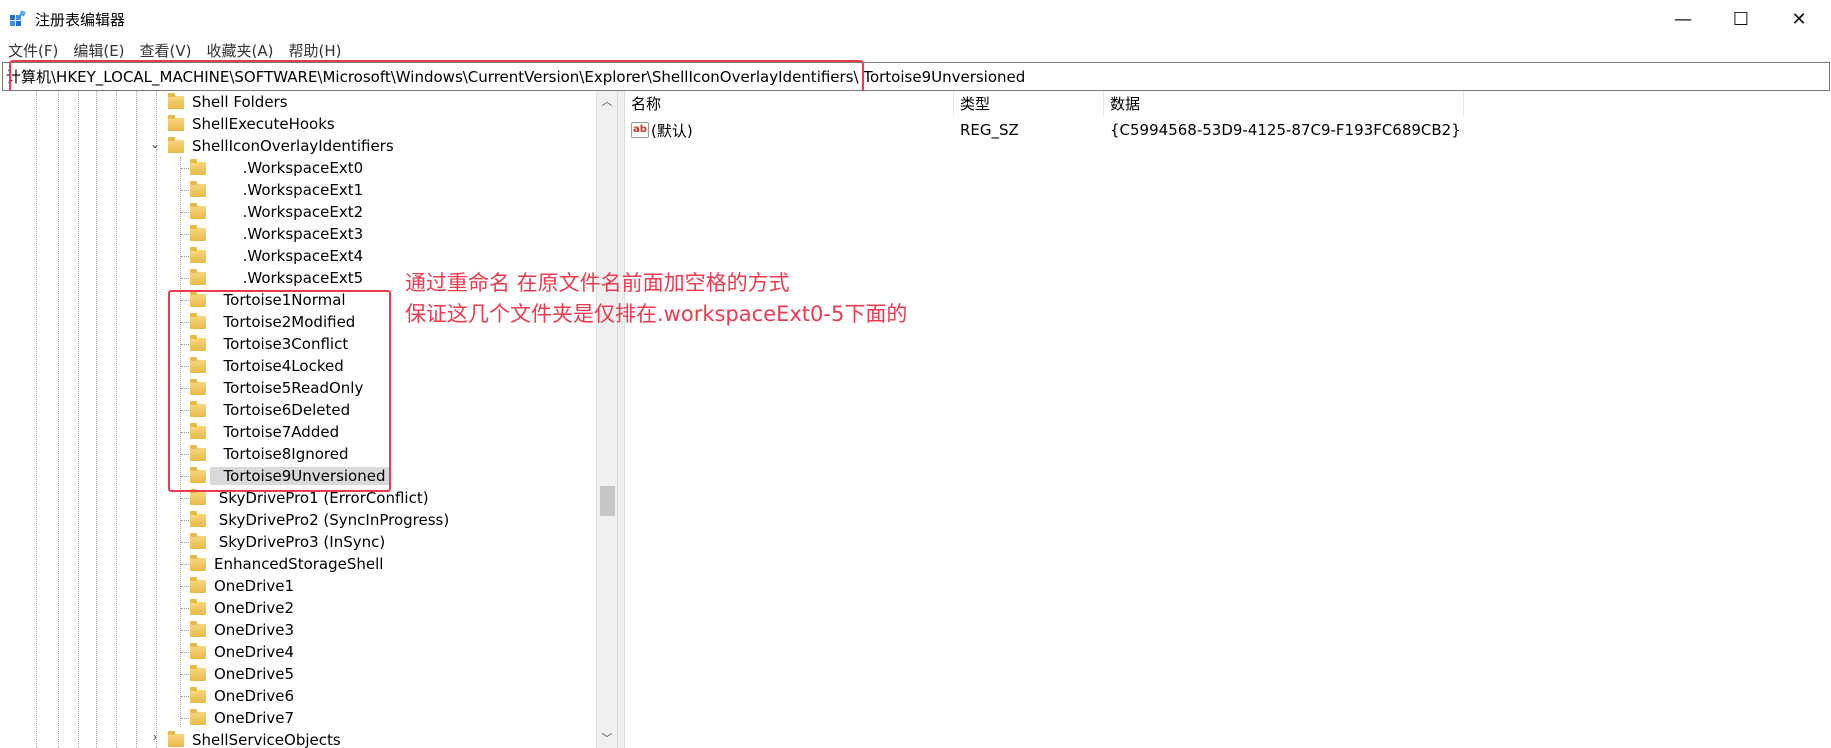  Describe the element at coordinates (276, 190) in the screenshot. I see `tree-item: .WorkspaceExt1` at that location.